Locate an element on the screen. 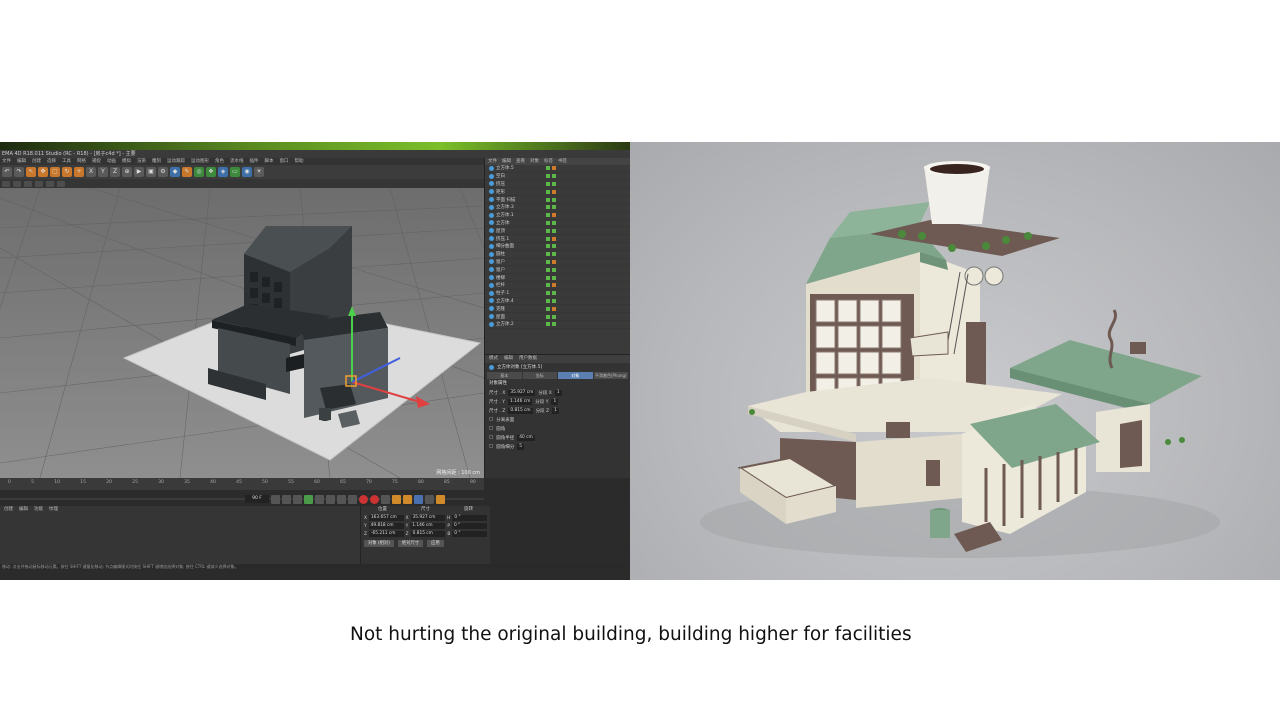 The image size is (1280, 720). object-row: 矩形 is located at coordinates (557, 192).